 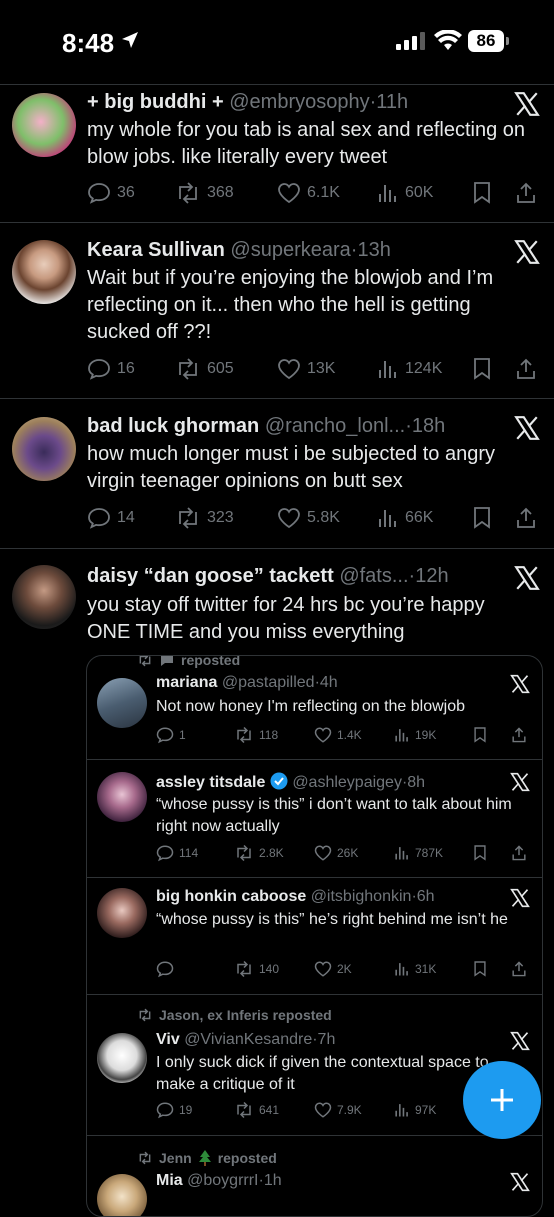 I want to click on repost-button: 140, so click(x=256, y=969).